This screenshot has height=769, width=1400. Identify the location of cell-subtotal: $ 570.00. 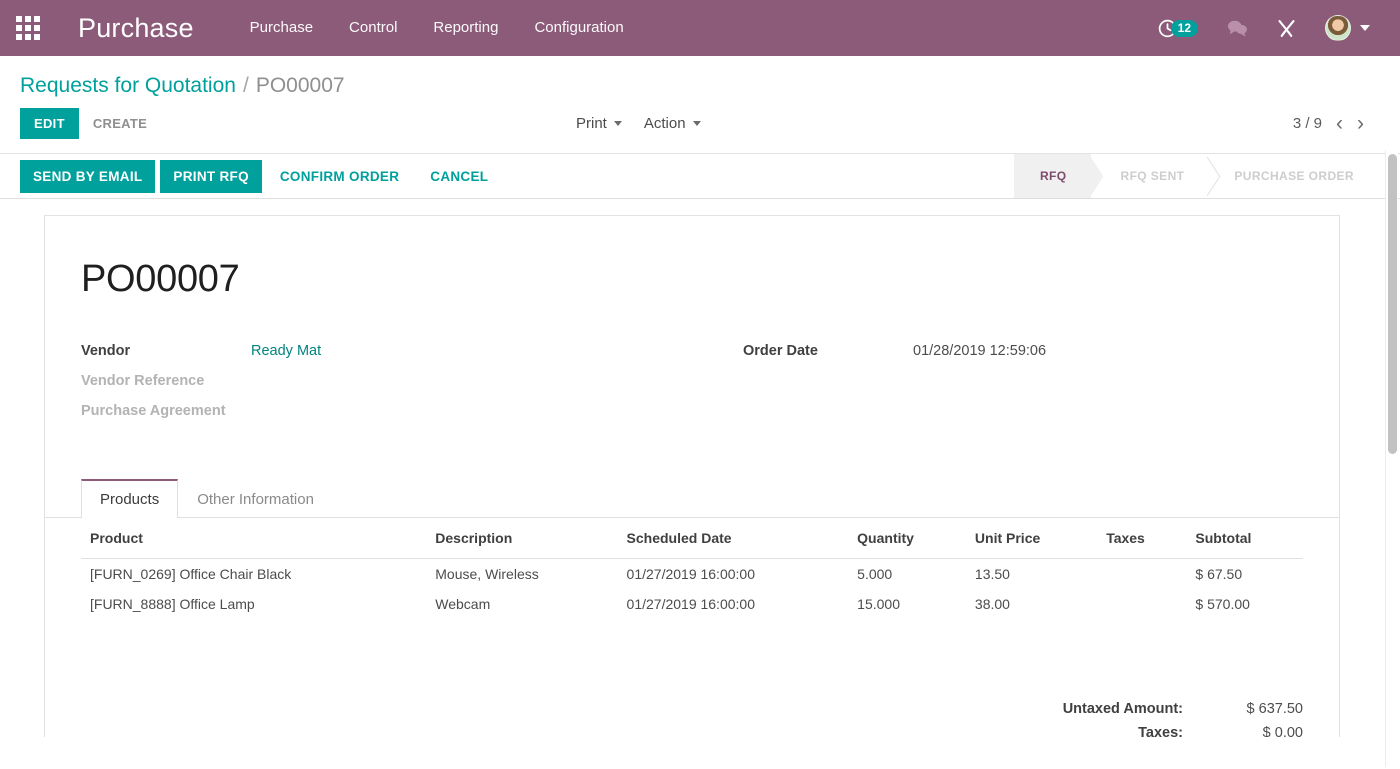
(1222, 604).